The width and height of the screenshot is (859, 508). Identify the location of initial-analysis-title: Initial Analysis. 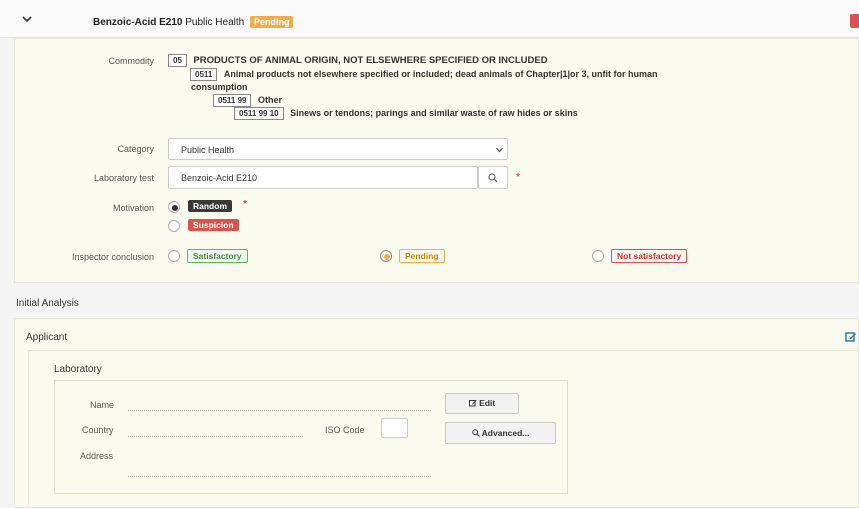
(47, 303).